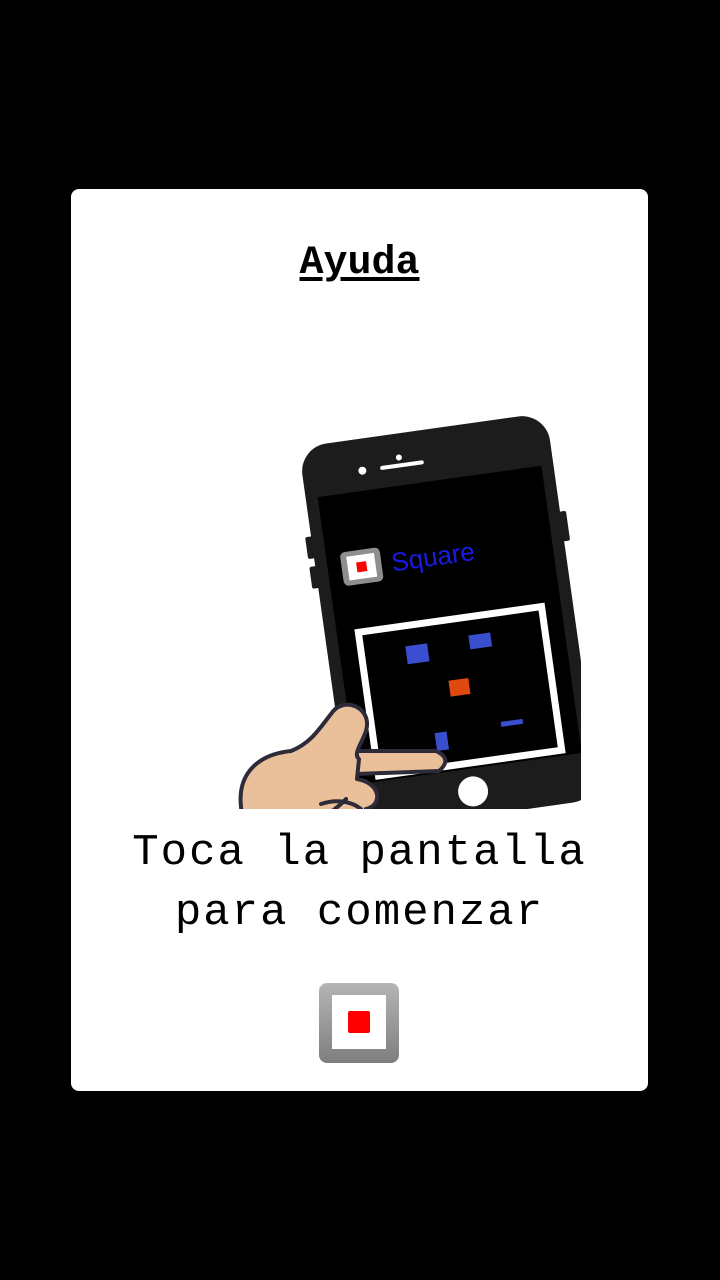 This screenshot has height=1280, width=720. I want to click on square-logo-icon, so click(362, 566).